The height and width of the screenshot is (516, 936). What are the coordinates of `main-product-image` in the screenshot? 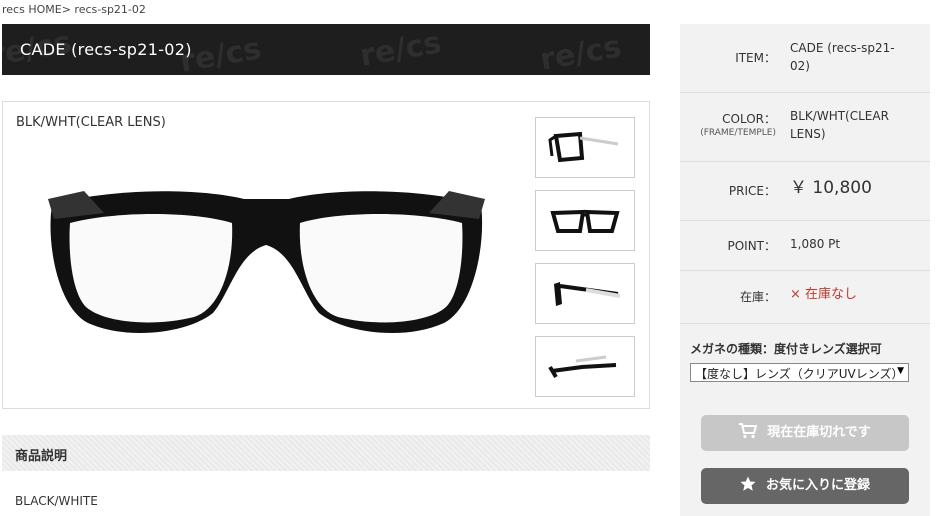 It's located at (266, 262).